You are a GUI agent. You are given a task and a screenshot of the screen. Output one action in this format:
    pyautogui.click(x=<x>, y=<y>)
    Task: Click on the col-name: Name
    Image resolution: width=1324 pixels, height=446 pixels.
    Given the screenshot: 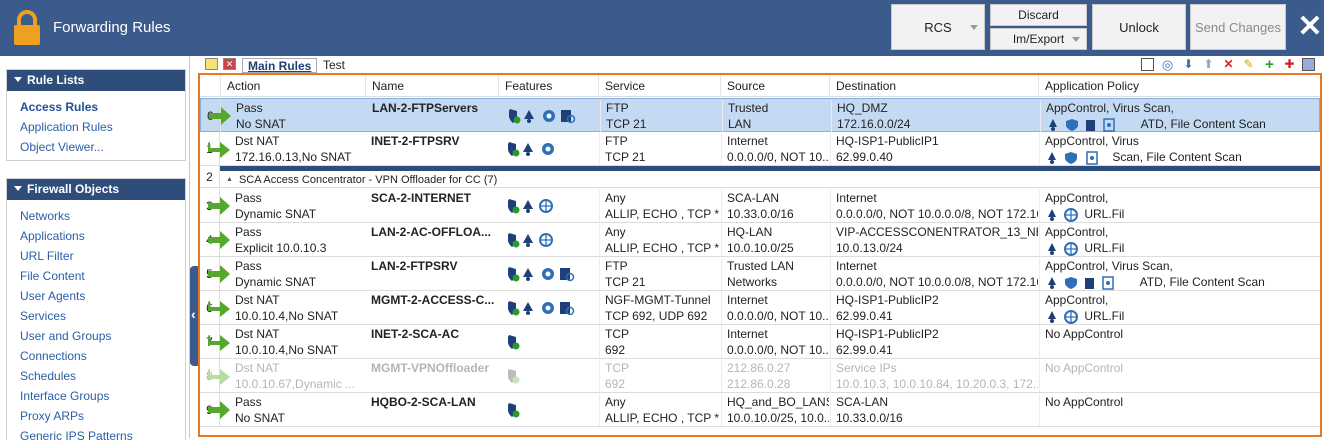 What is the action you would take?
    pyautogui.click(x=431, y=86)
    